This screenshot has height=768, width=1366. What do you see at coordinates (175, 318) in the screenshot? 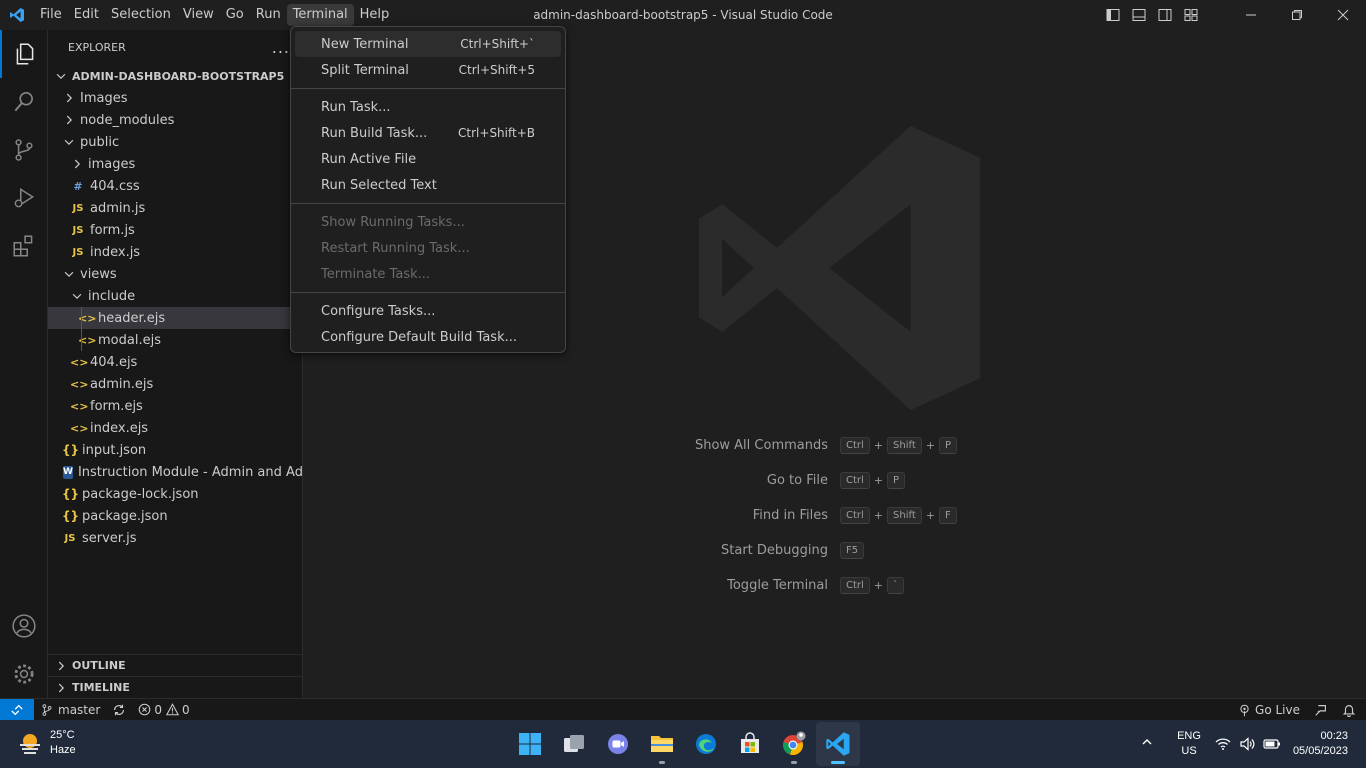
I see `tree-file: <> header.ejs` at bounding box center [175, 318].